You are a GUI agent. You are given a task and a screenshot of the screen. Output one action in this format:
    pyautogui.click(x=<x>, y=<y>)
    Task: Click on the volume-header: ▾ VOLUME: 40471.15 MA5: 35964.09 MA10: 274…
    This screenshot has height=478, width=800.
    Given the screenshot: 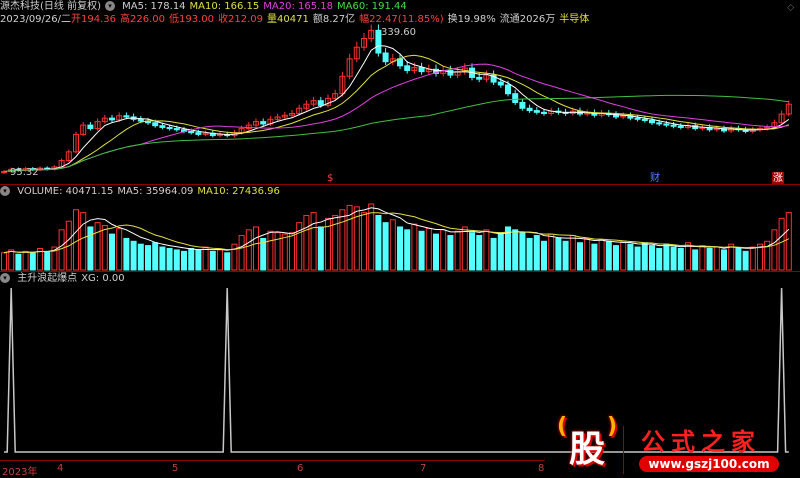 What is the action you would take?
    pyautogui.click(x=142, y=191)
    